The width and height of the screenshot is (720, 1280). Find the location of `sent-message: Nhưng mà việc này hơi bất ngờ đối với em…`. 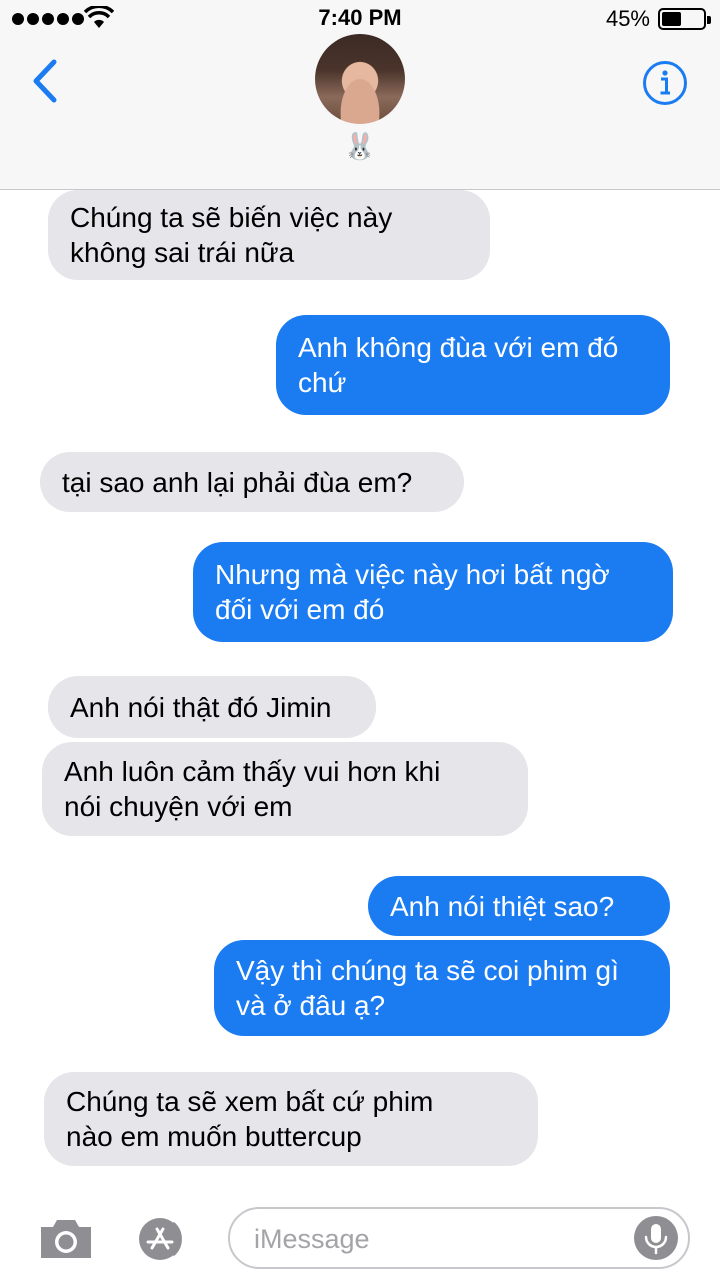

sent-message: Nhưng mà việc này hơi bất ngờ đối với em… is located at coordinates (433, 592).